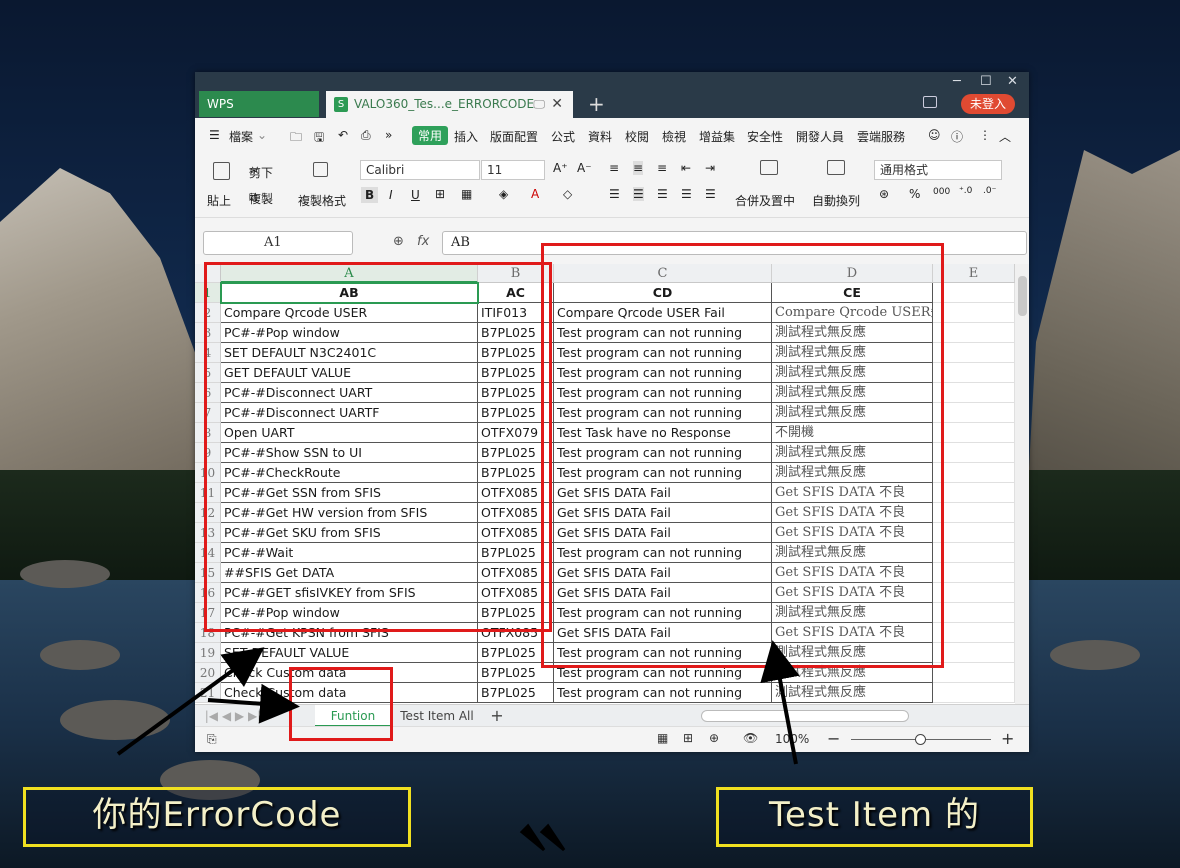  Describe the element at coordinates (874, 817) in the screenshot. I see `test-item-callout: Test Item 的` at that location.